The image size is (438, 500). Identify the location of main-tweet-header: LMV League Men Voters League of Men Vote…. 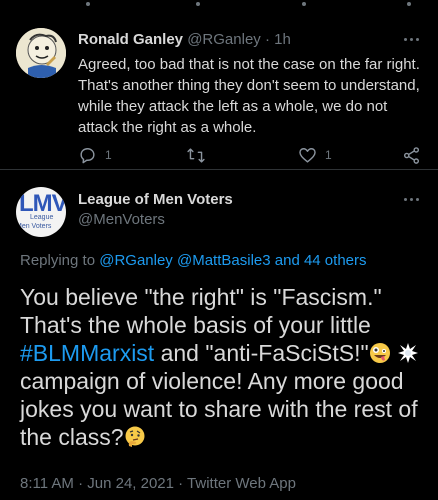
(219, 213).